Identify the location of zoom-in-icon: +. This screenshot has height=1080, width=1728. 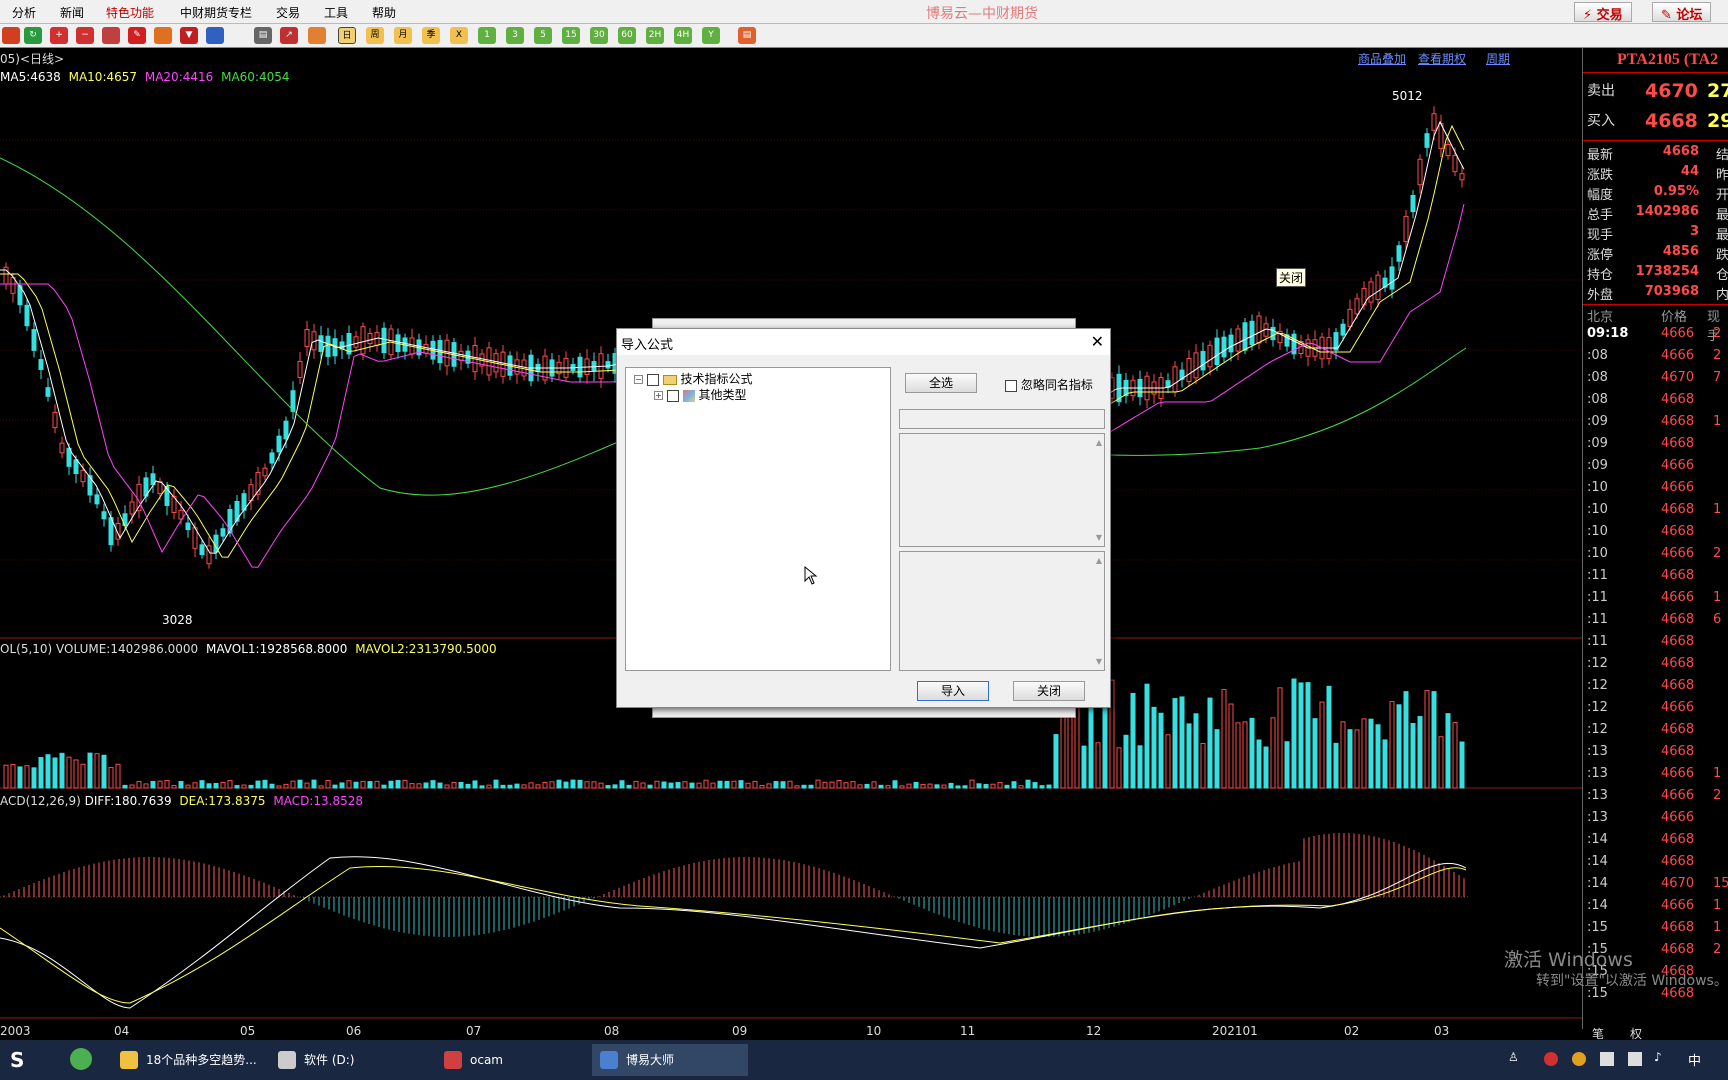
(59, 35).